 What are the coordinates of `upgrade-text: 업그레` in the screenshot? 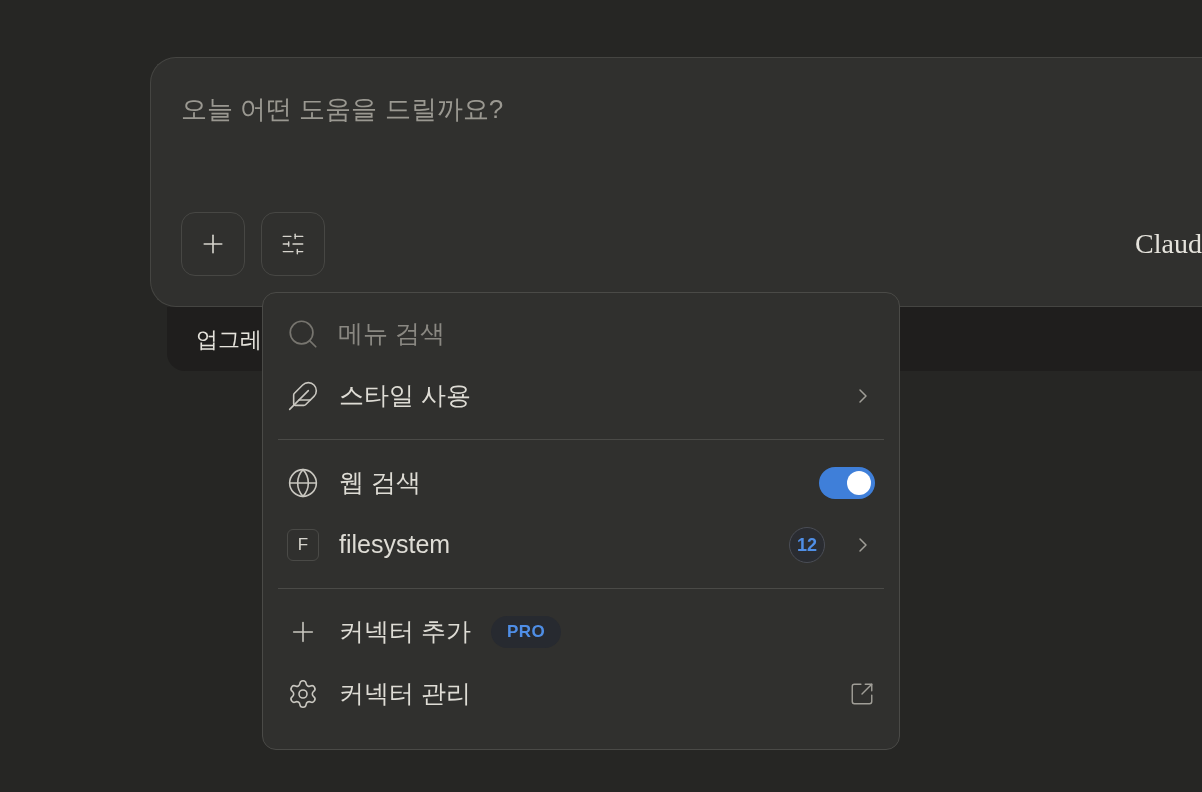 It's located at (229, 339).